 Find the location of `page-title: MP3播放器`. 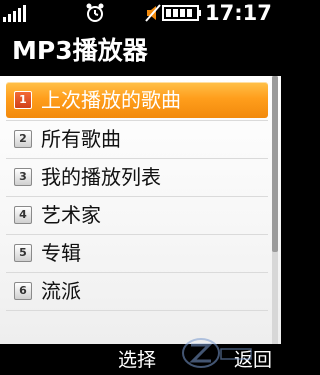

page-title: MP3播放器 is located at coordinates (80, 50).